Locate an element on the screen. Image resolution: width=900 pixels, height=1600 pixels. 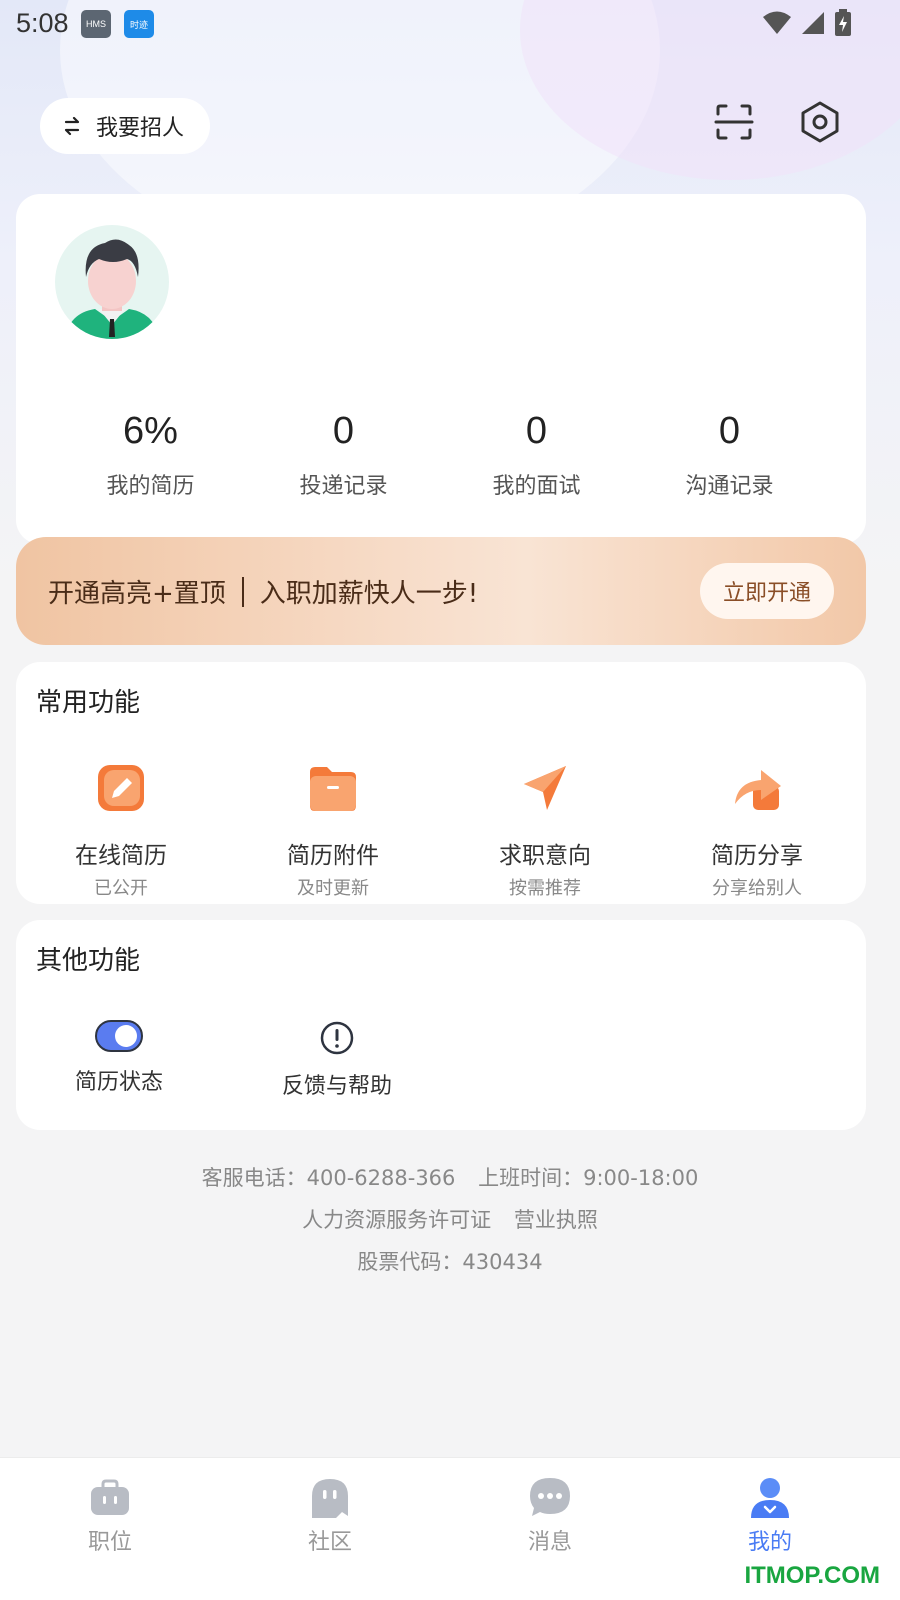
business-license-link: 营业执照 is located at coordinates (556, 1220).